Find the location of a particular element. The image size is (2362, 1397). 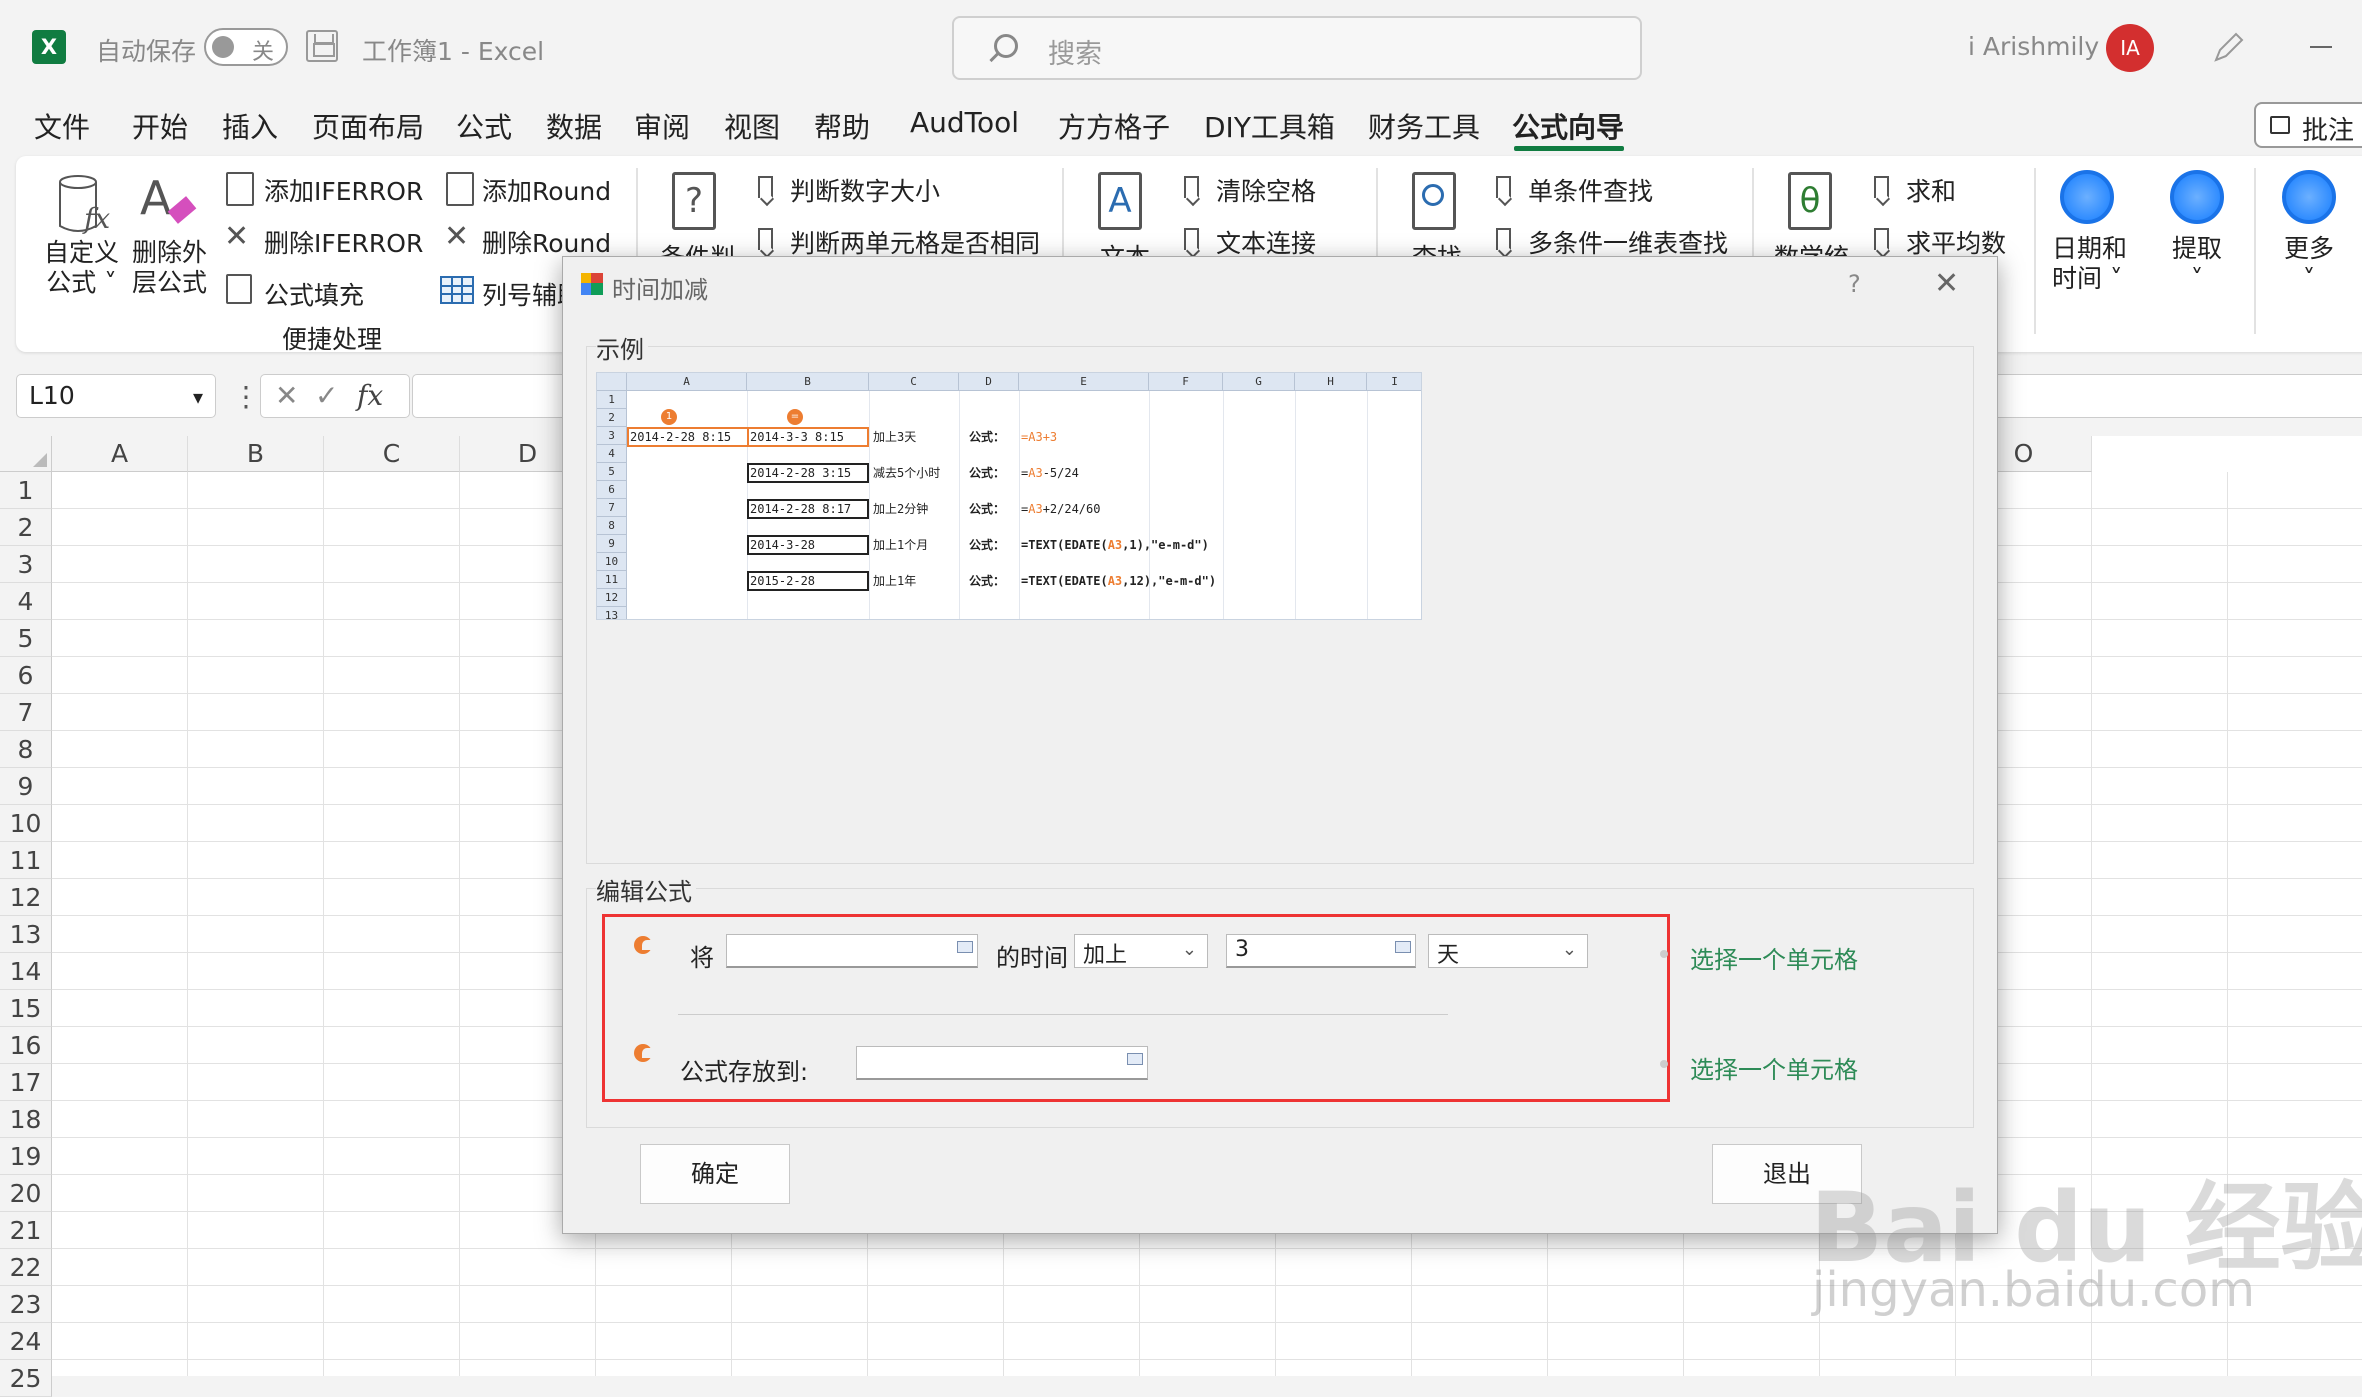

judge-number-size-button: 判断数字大小 is located at coordinates (865, 190).